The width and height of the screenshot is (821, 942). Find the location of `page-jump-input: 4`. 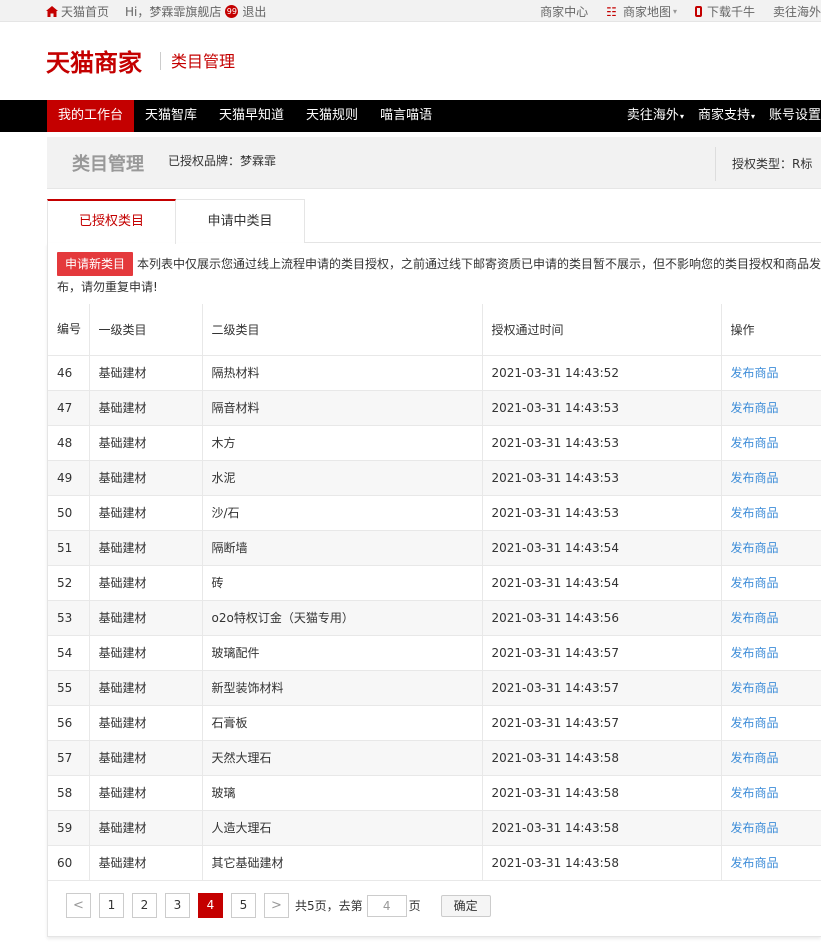

page-jump-input: 4 is located at coordinates (386, 905).